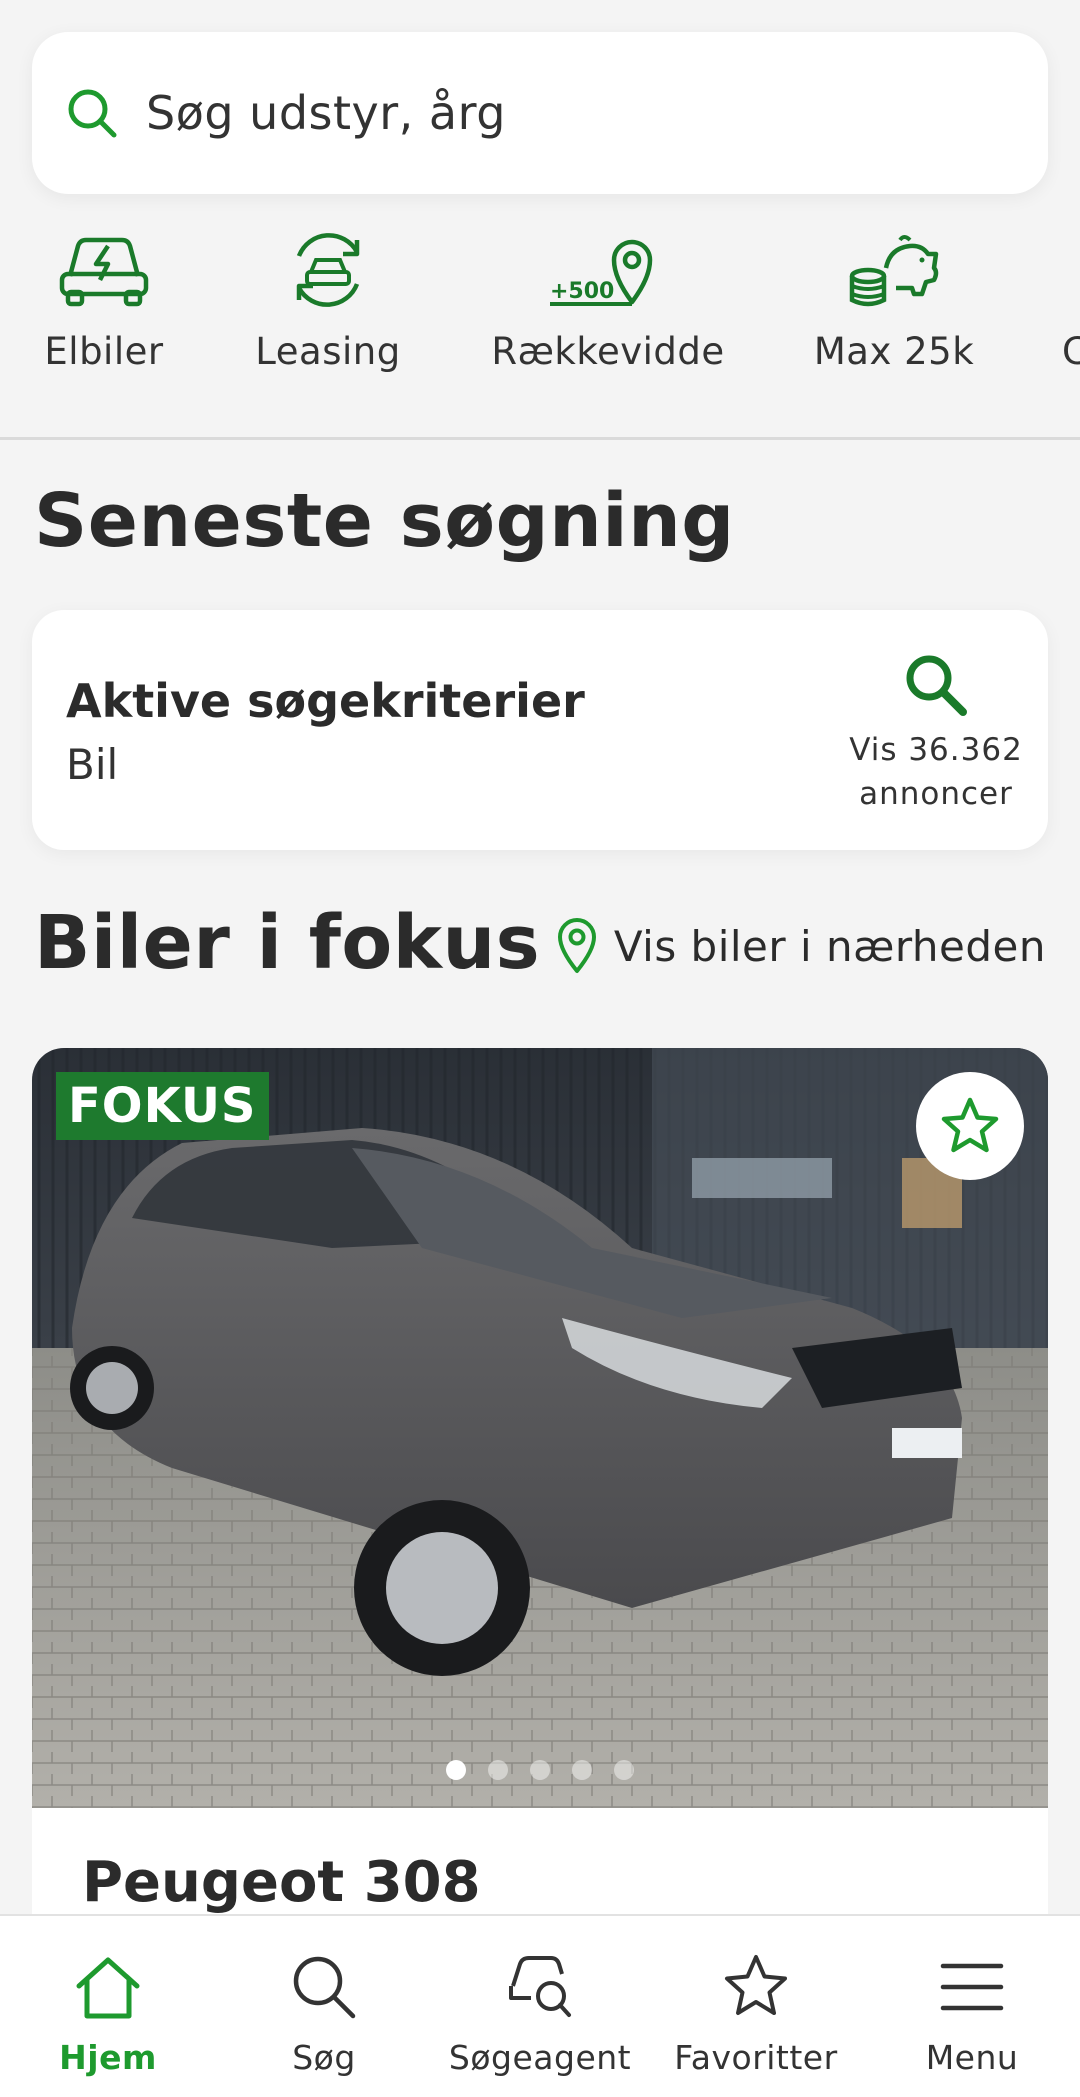  I want to click on nearby-cars-link: Vis biler i nærheden, so click(801, 946).